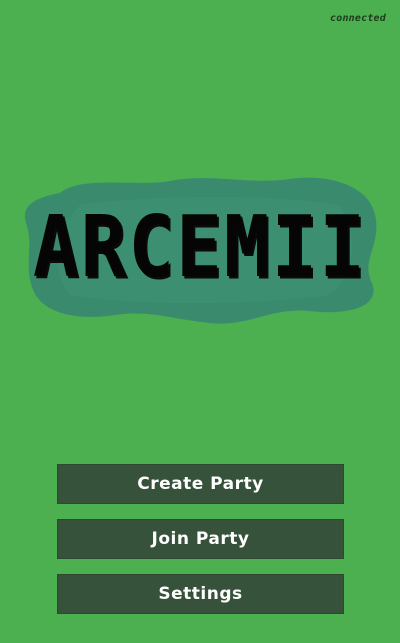 The width and height of the screenshot is (400, 643). Describe the element at coordinates (358, 18) in the screenshot. I see `connection-status: connected` at that location.